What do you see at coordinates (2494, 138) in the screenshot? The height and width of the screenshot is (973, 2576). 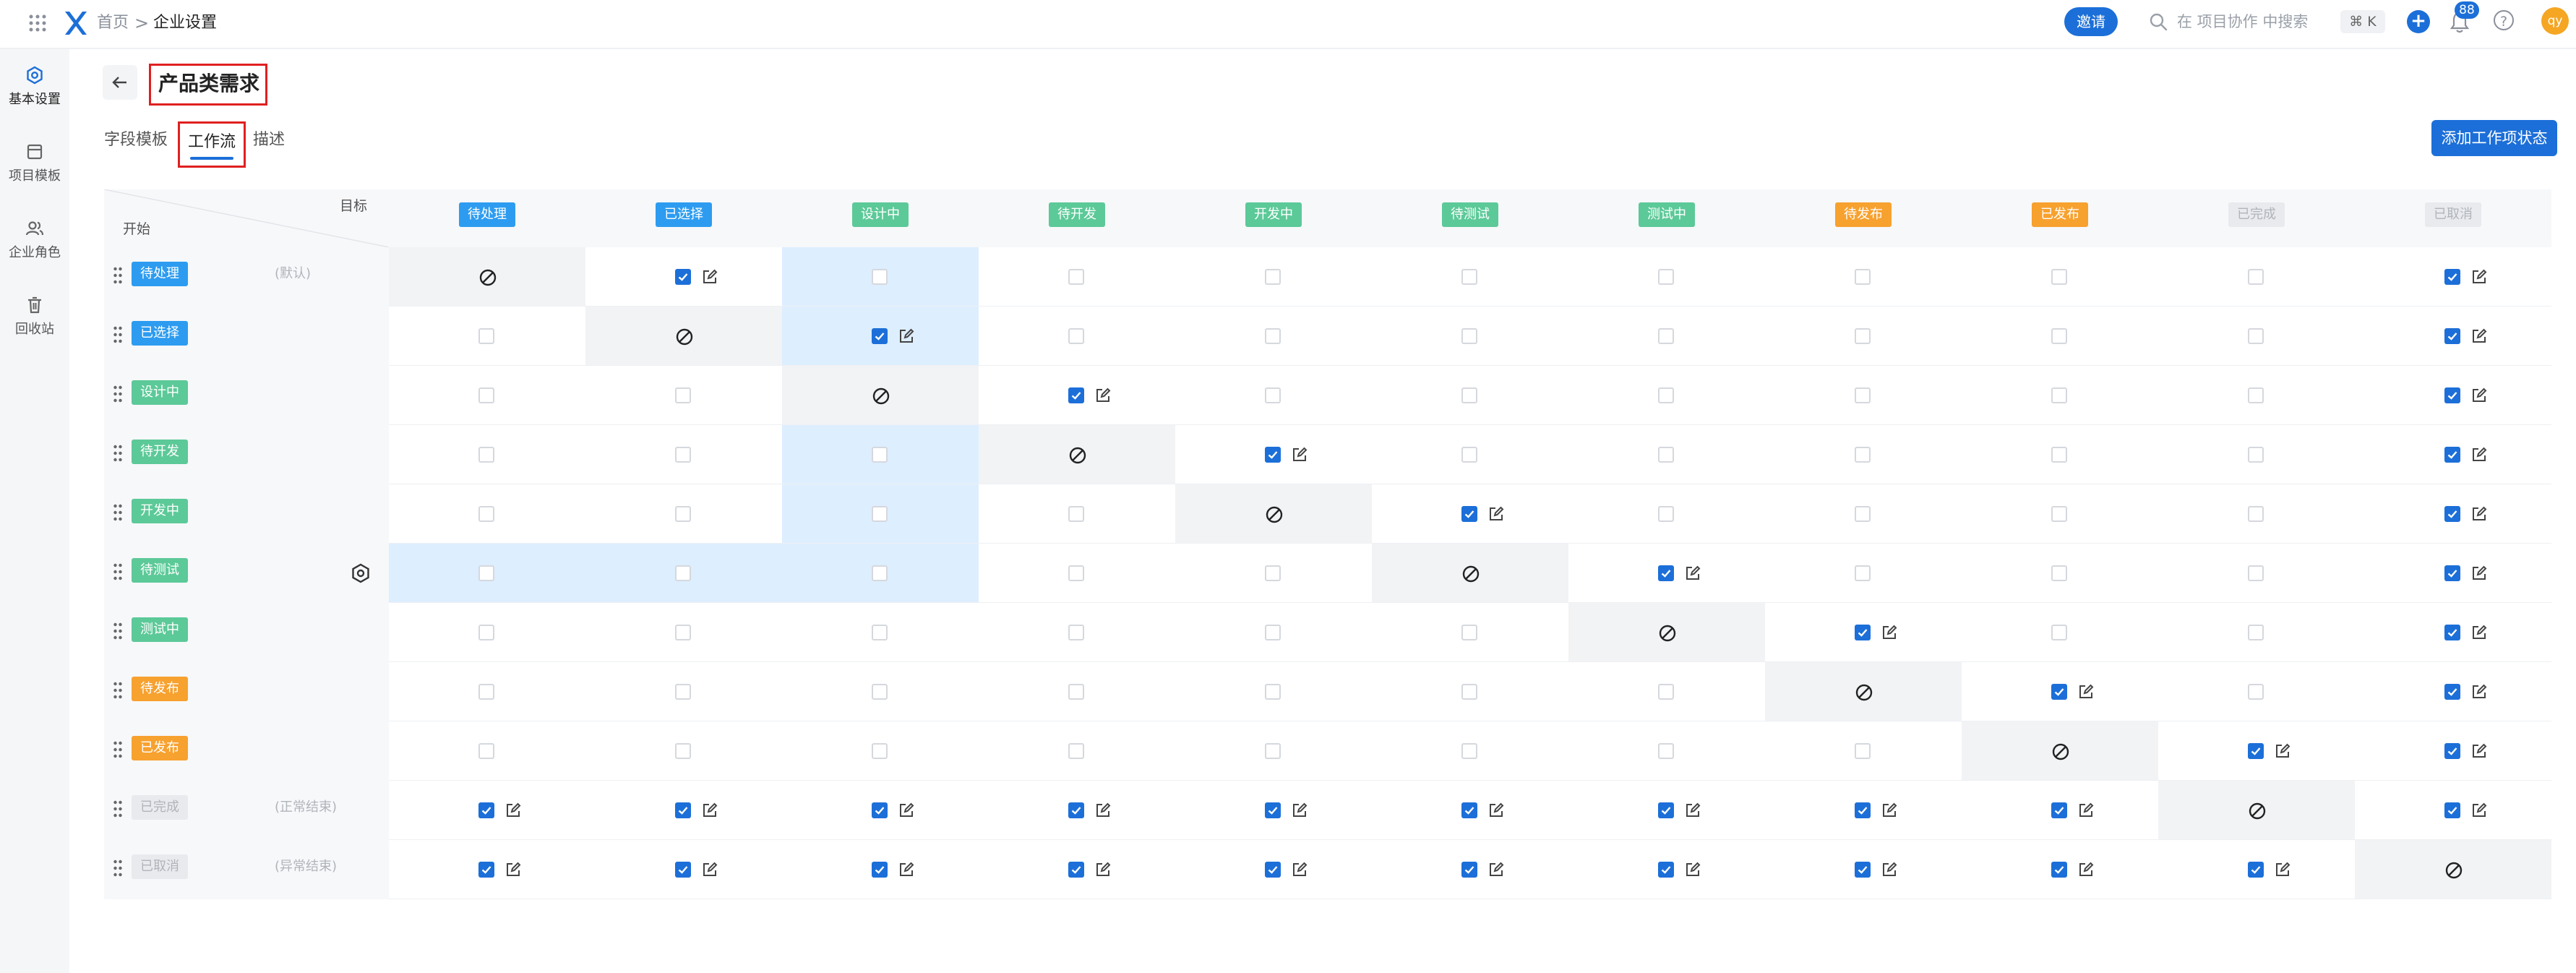 I see `add-work-item-status-button: 添加工作项状态` at bounding box center [2494, 138].